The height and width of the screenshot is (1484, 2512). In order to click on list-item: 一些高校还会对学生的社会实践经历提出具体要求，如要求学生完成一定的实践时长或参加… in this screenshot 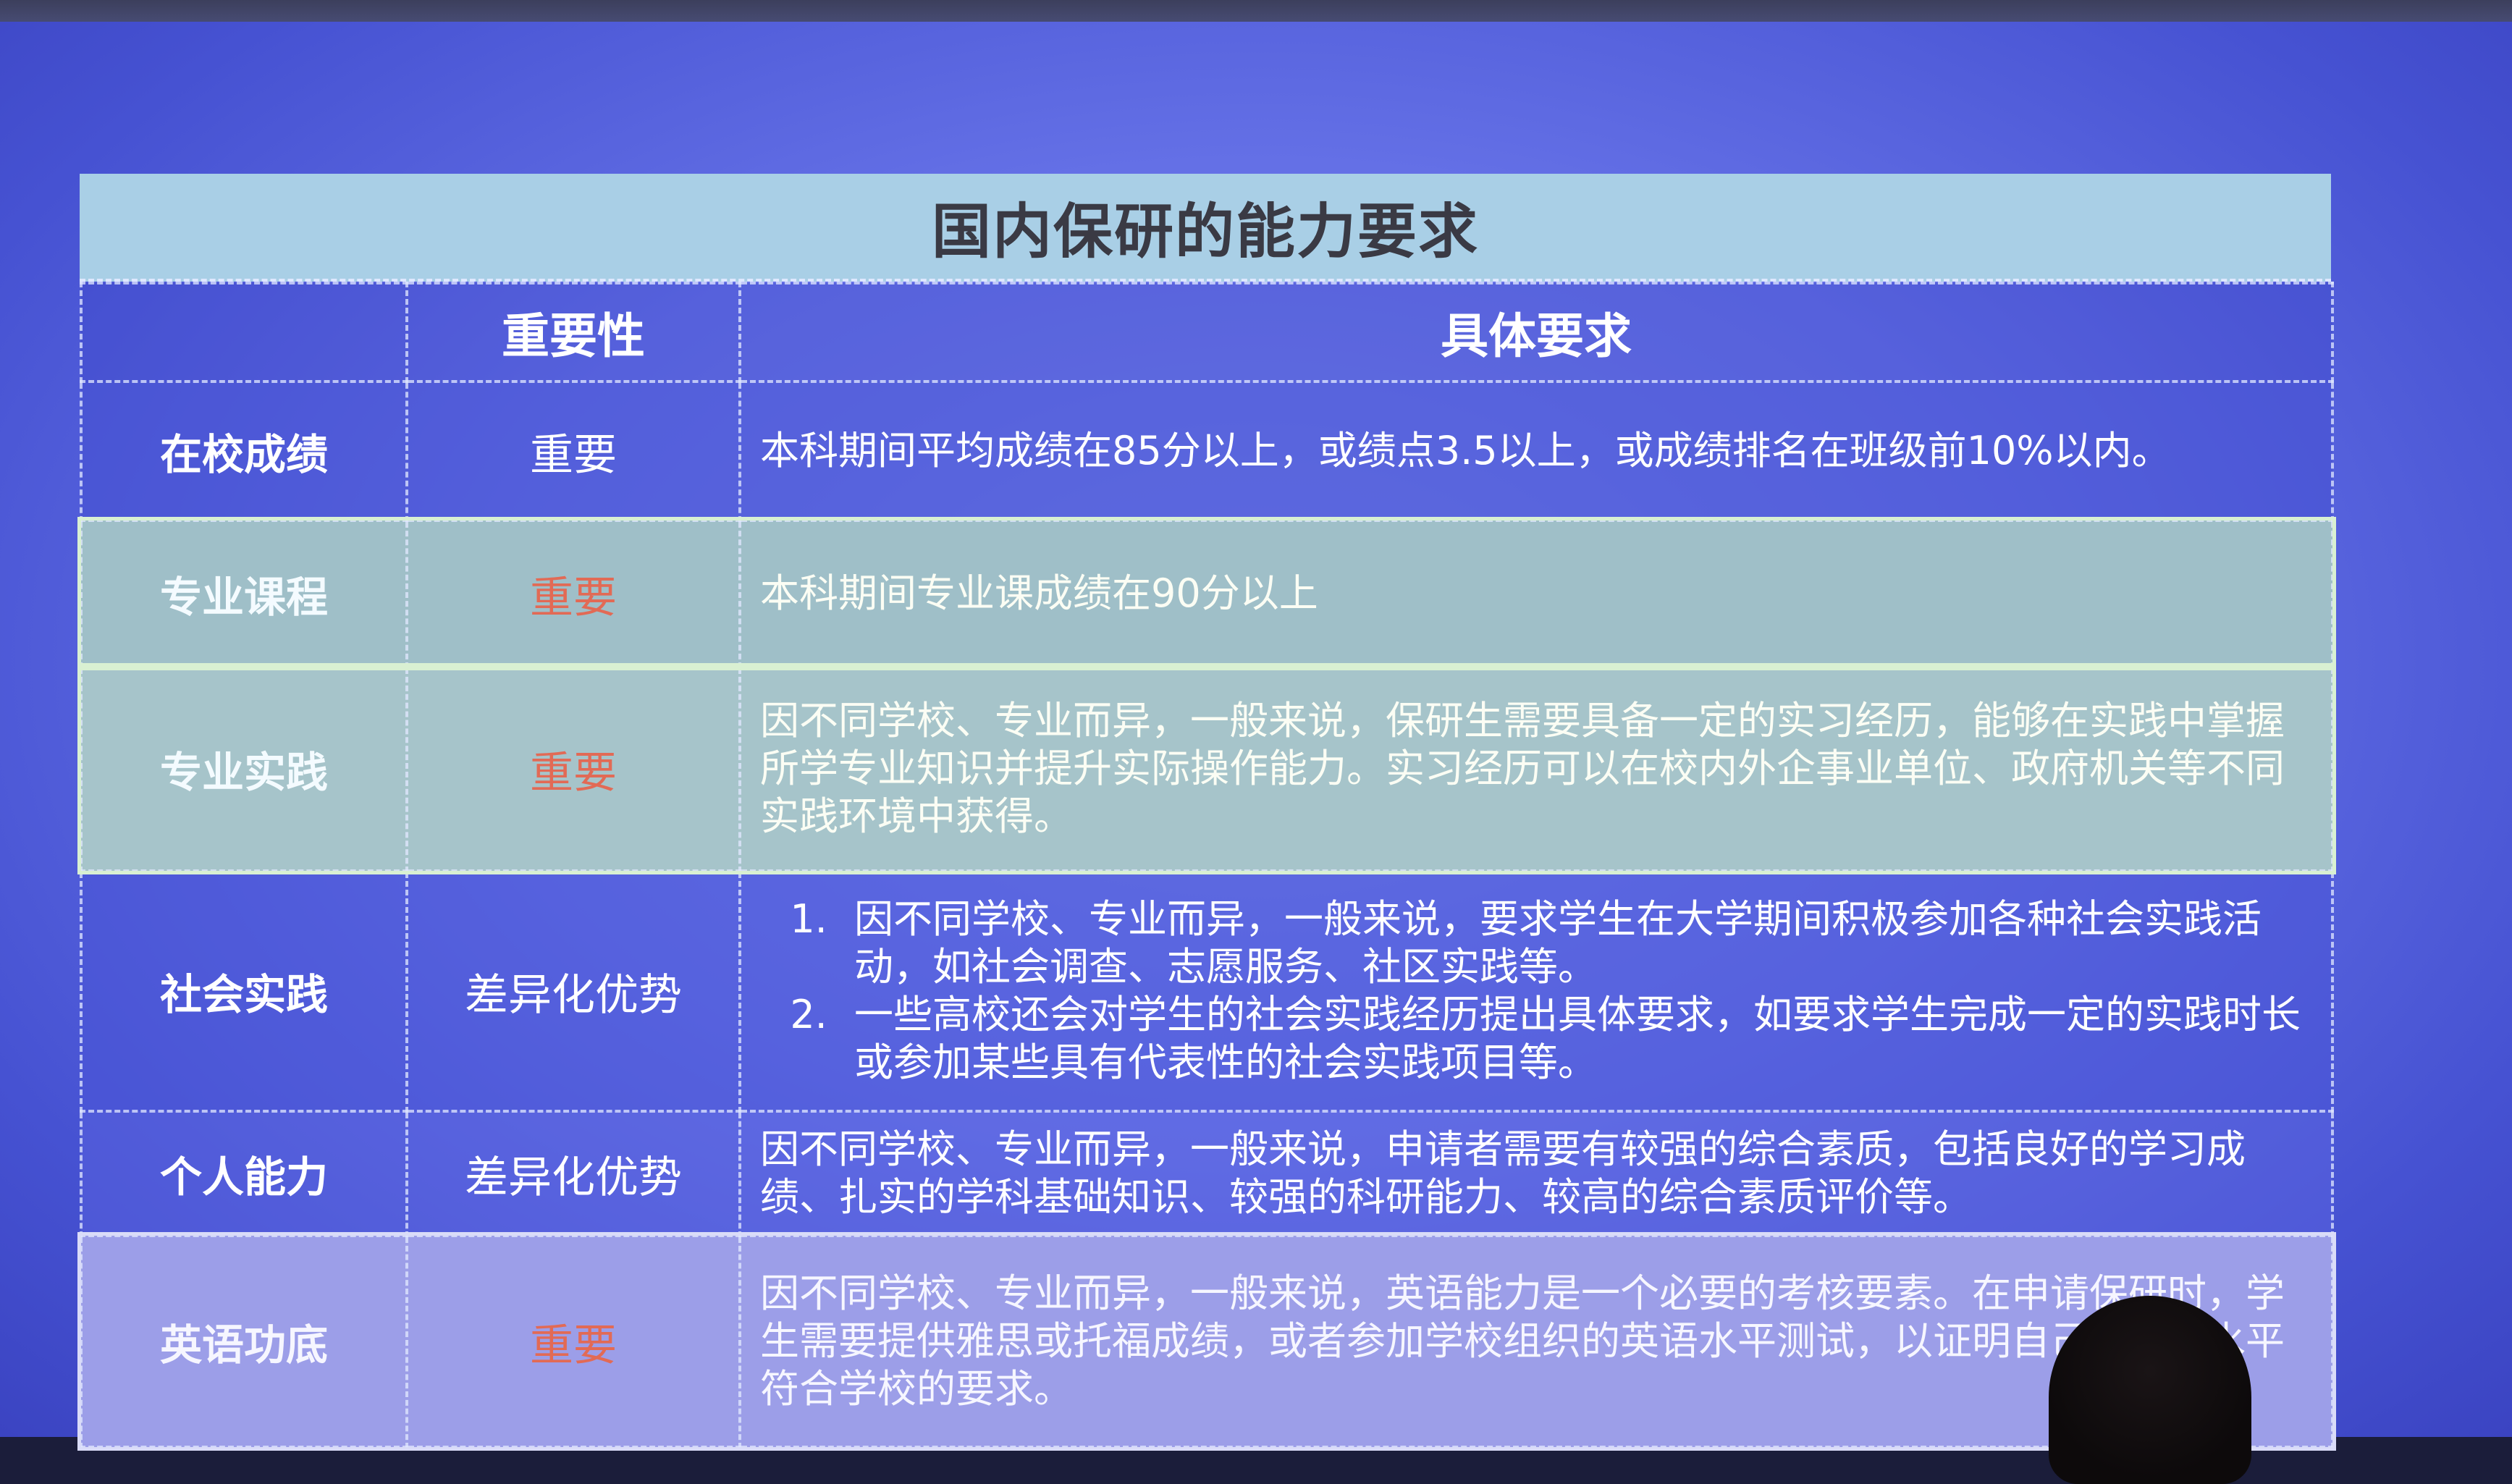, I will do `click(1576, 1039)`.